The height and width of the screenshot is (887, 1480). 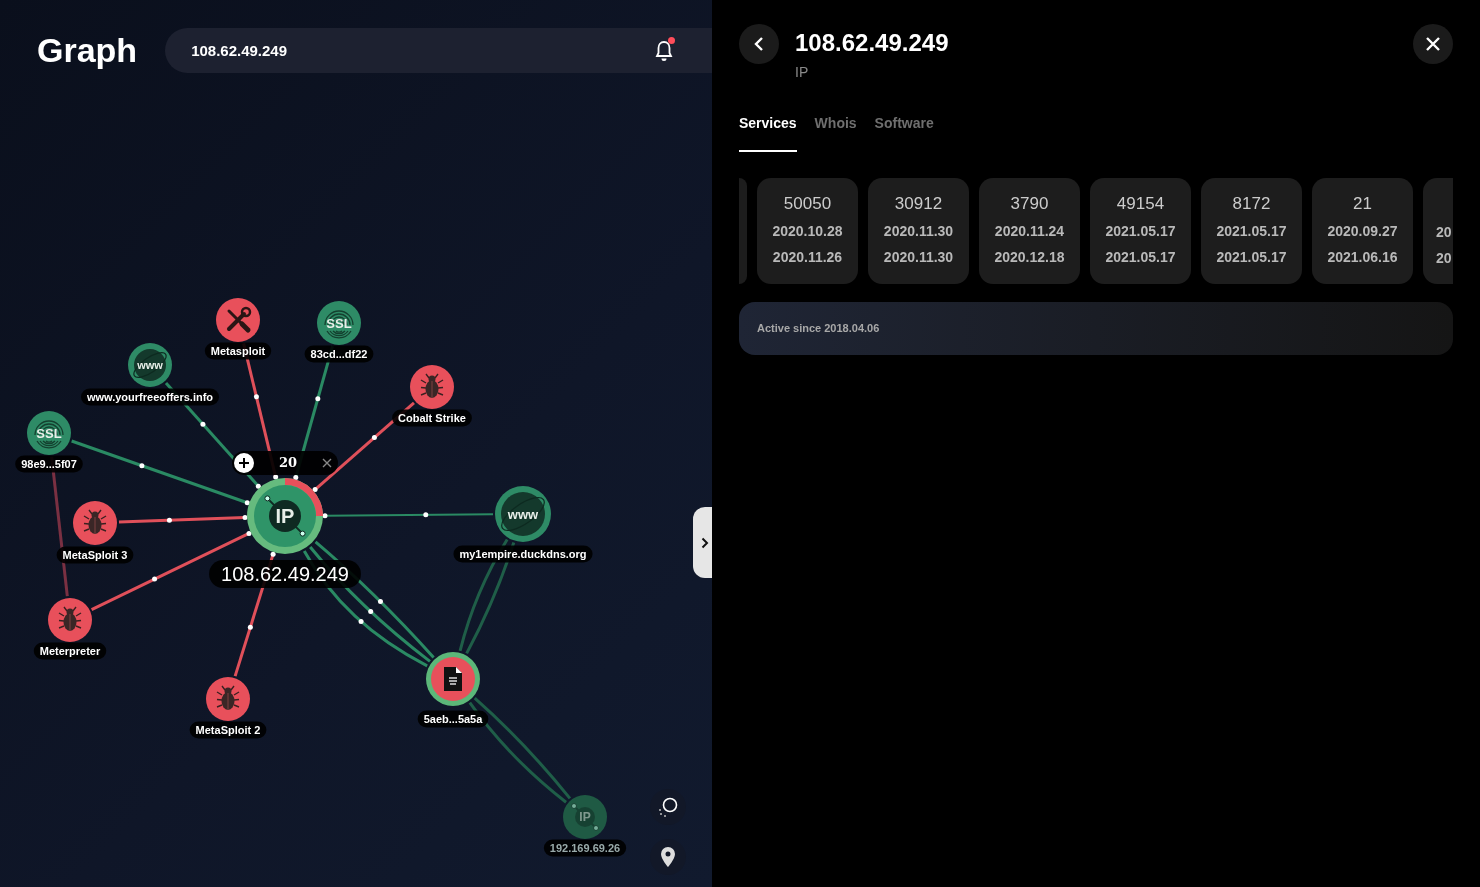 I want to click on location-pin-icon, so click(x=668, y=857).